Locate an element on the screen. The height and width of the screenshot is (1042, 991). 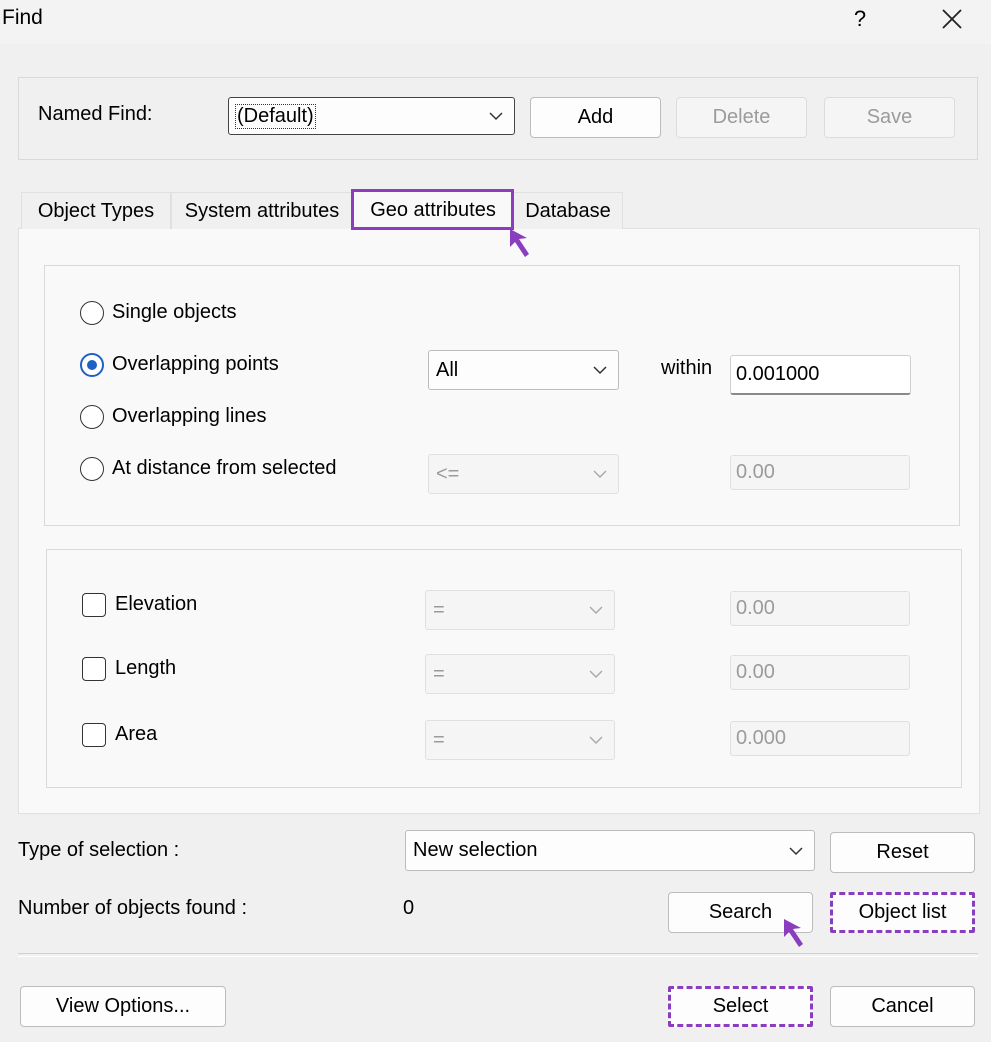
type-of-selection-combo: New selection is located at coordinates (610, 850).